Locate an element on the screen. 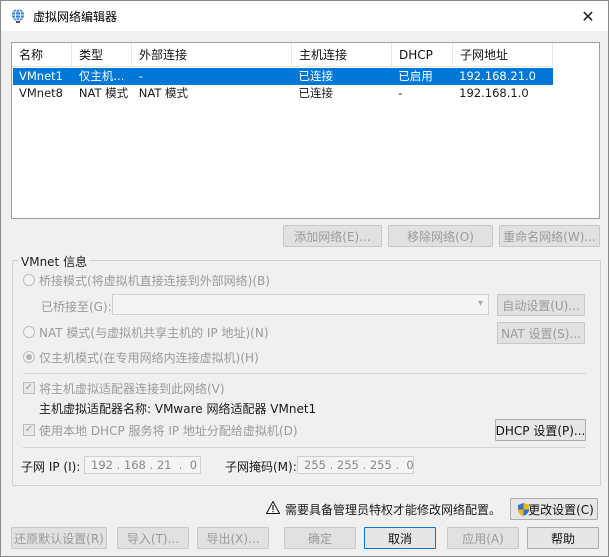  admin-notice-text: 需要具备管理员特权才能修改网络配置。 is located at coordinates (393, 510).